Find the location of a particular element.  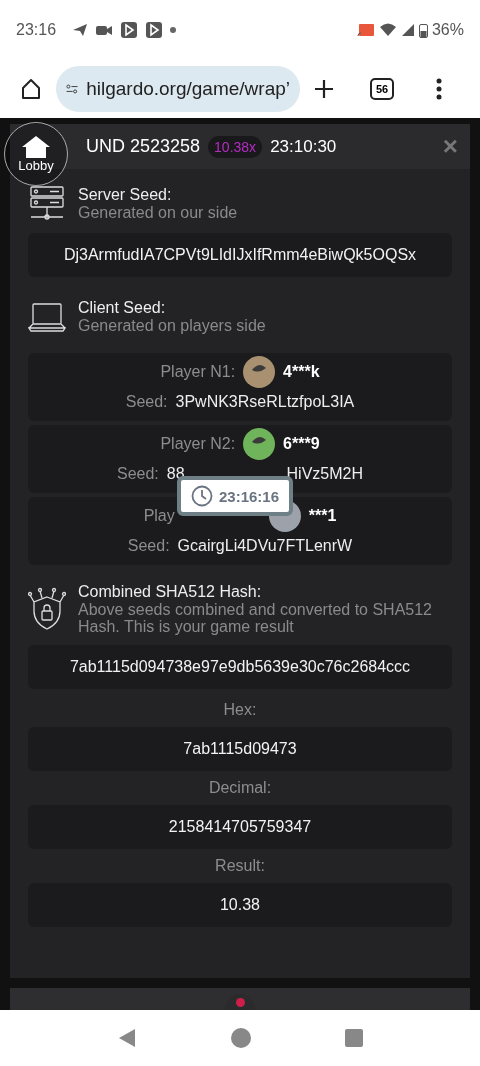

camera-icon is located at coordinates (104, 30).